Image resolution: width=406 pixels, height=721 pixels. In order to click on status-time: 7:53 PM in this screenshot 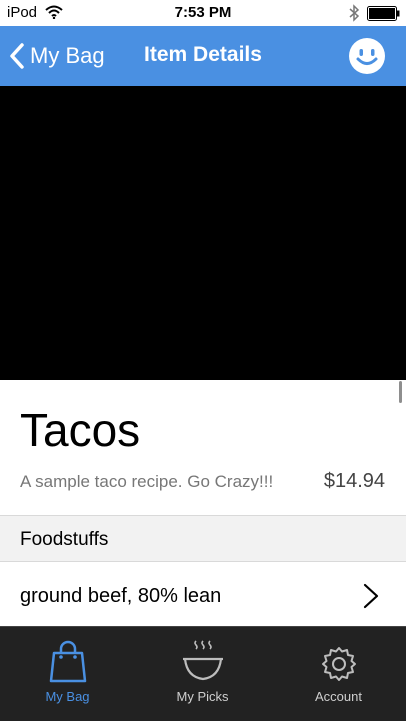, I will do `click(203, 12)`.